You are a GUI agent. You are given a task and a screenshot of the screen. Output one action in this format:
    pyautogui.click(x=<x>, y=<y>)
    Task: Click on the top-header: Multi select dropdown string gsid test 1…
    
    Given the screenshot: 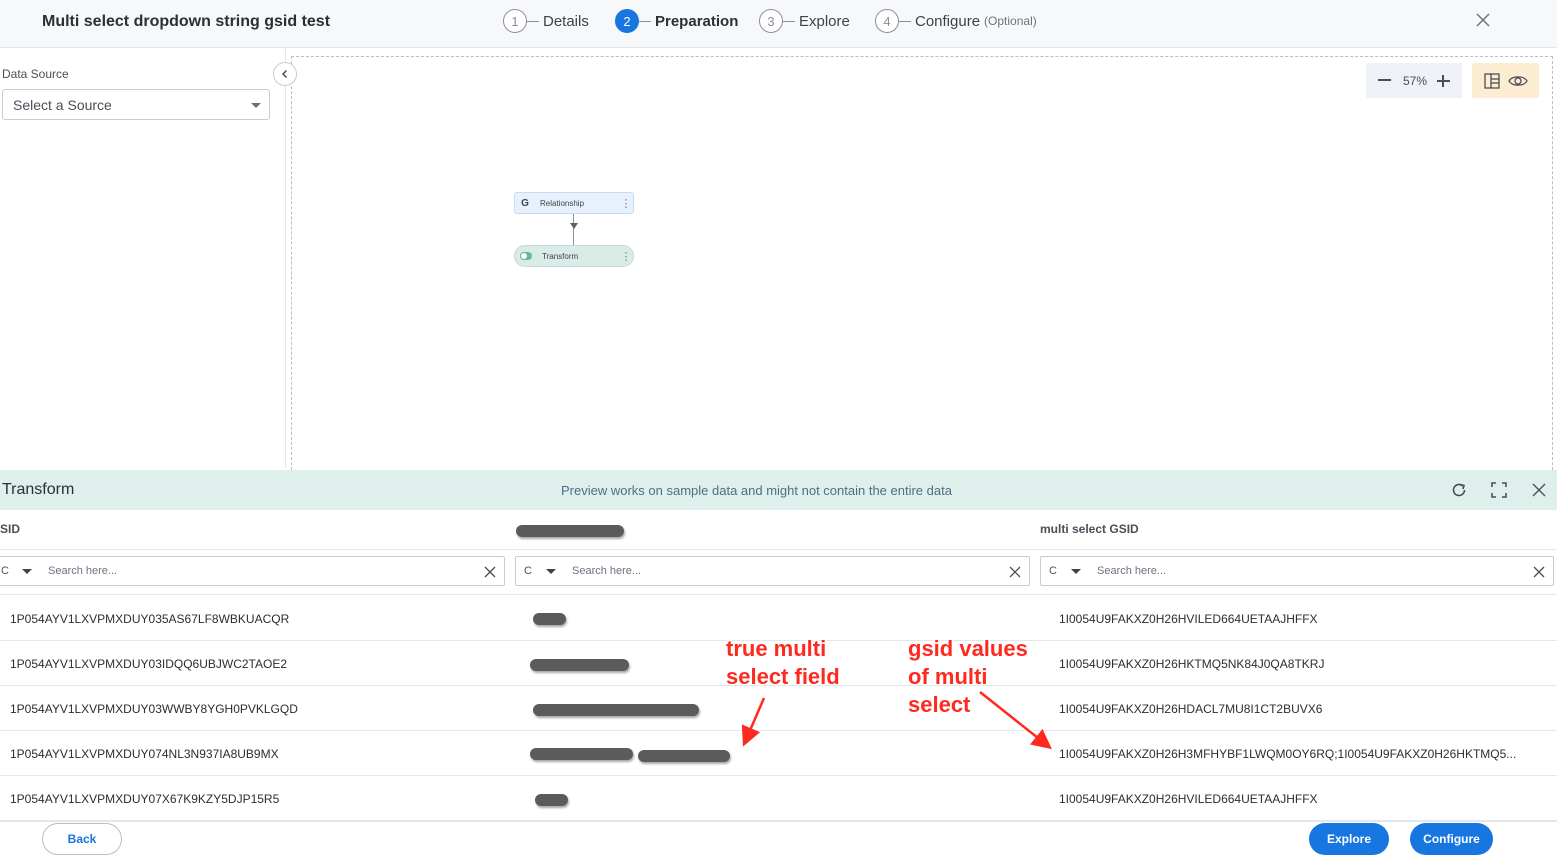 What is the action you would take?
    pyautogui.click(x=778, y=24)
    